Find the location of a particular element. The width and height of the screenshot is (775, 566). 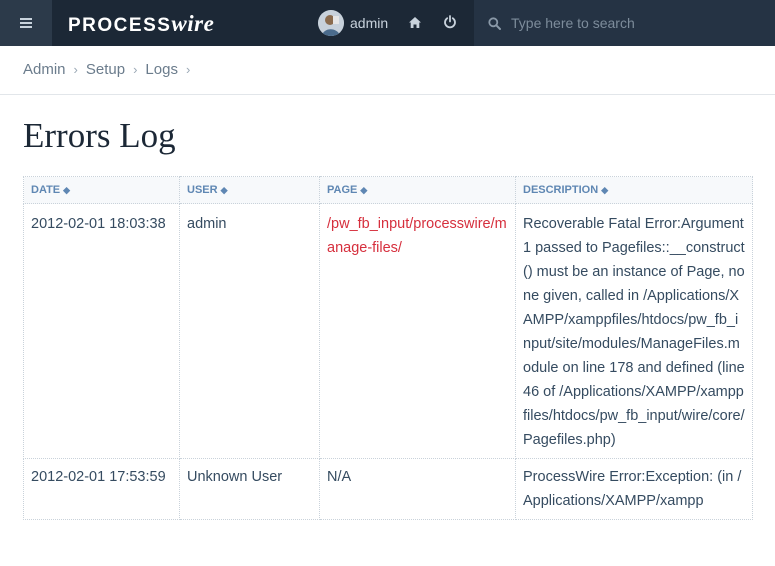

table-header-row: DATE ◆ USER ◆ PAGE ◆ DESCRIPTION ◆ is located at coordinates (388, 190).